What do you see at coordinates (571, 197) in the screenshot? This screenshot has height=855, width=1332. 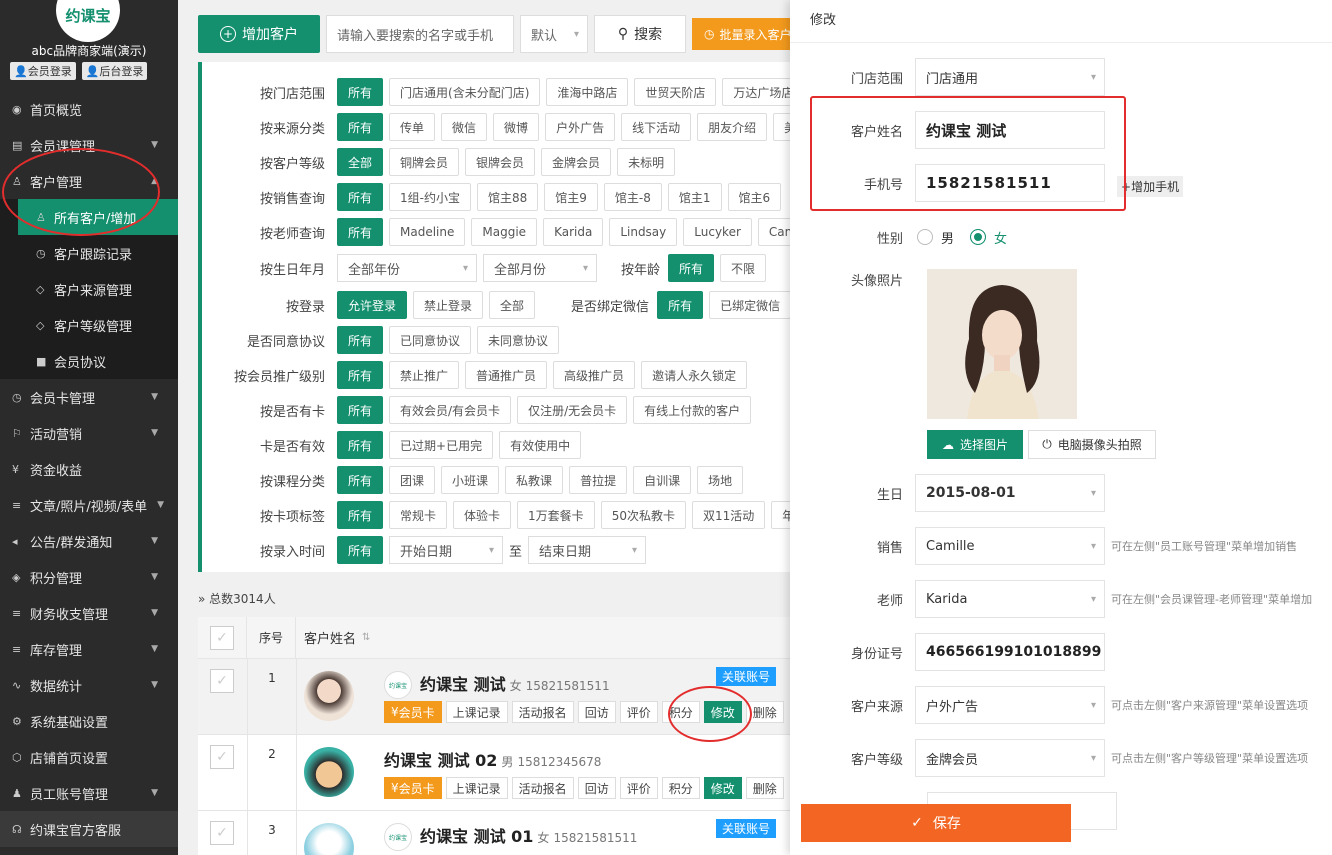 I see `chip: 馆主9` at bounding box center [571, 197].